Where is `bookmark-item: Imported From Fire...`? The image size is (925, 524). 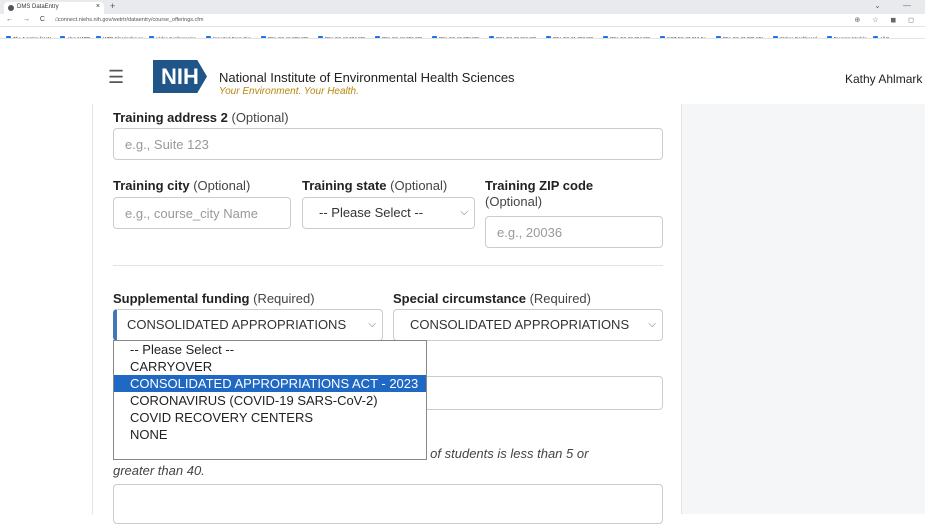 bookmark-item: Imported From Fire... is located at coordinates (230, 37).